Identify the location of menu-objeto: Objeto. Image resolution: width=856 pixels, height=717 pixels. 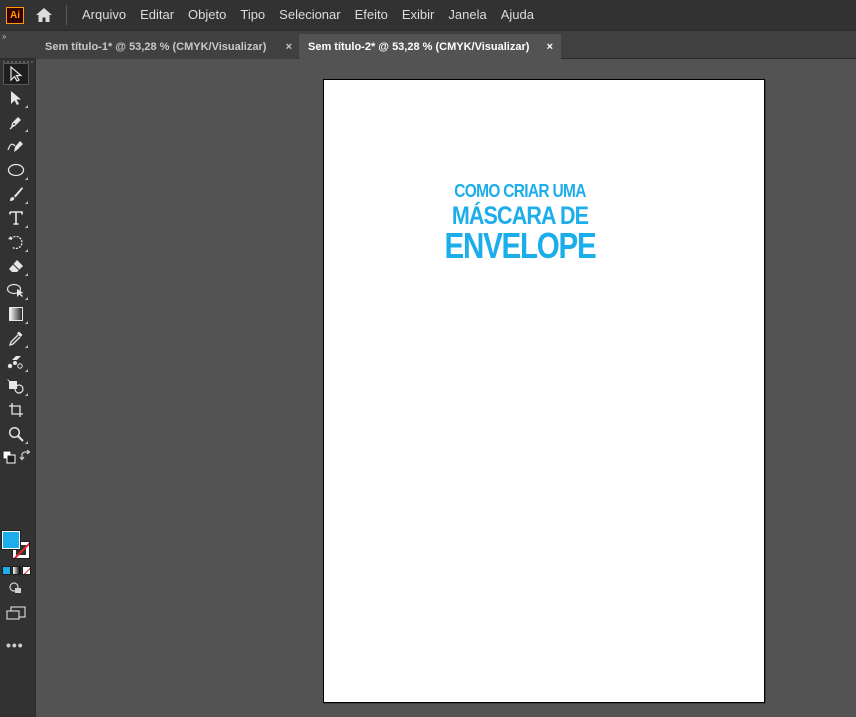
(207, 15).